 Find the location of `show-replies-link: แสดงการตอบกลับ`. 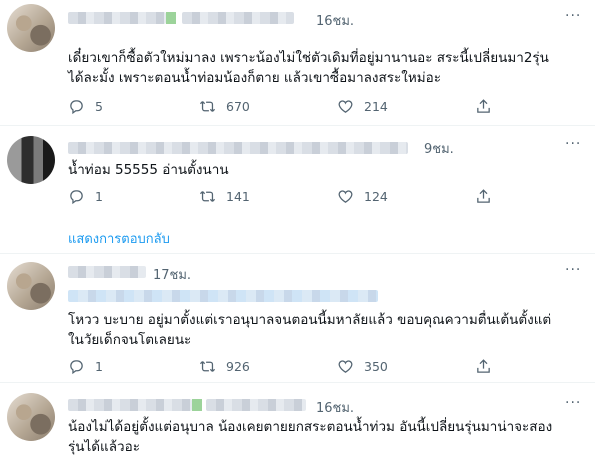

show-replies-link: แสดงการตอบกลับ is located at coordinates (119, 238).